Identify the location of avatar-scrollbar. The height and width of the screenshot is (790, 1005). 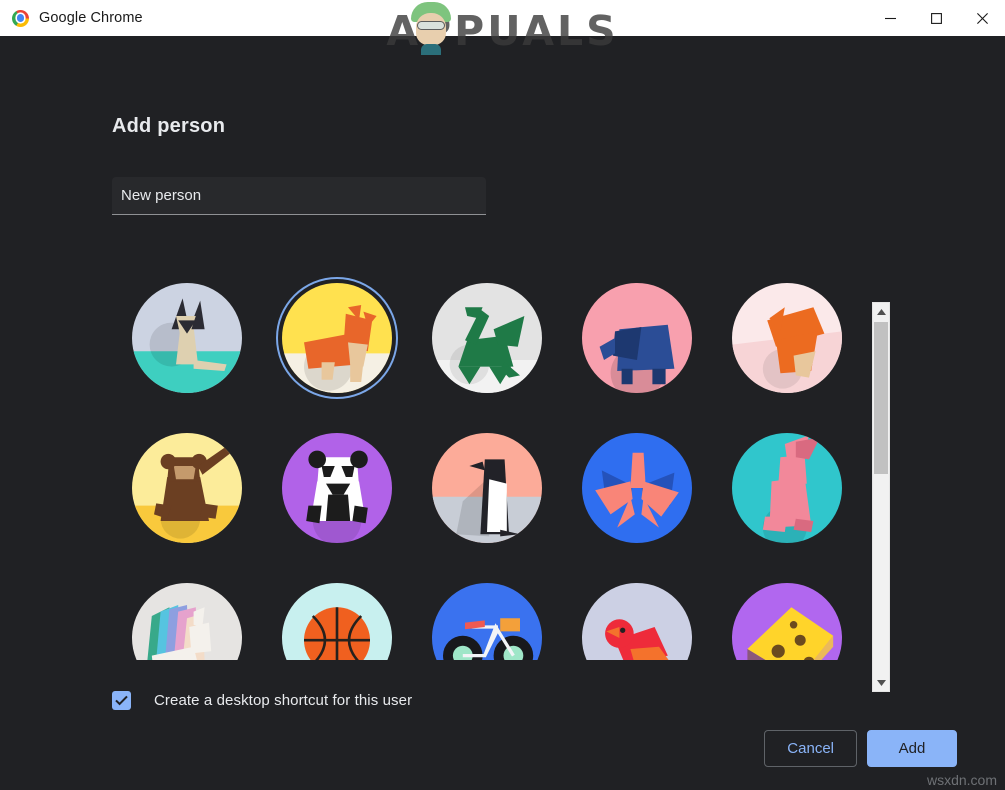
(881, 497).